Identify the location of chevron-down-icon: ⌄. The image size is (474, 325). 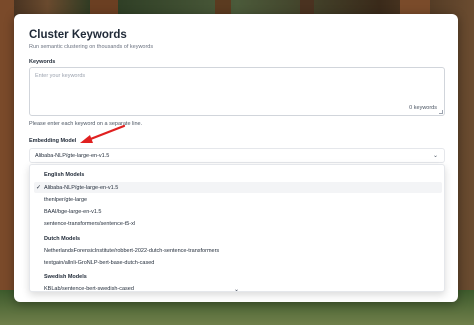
(435, 156).